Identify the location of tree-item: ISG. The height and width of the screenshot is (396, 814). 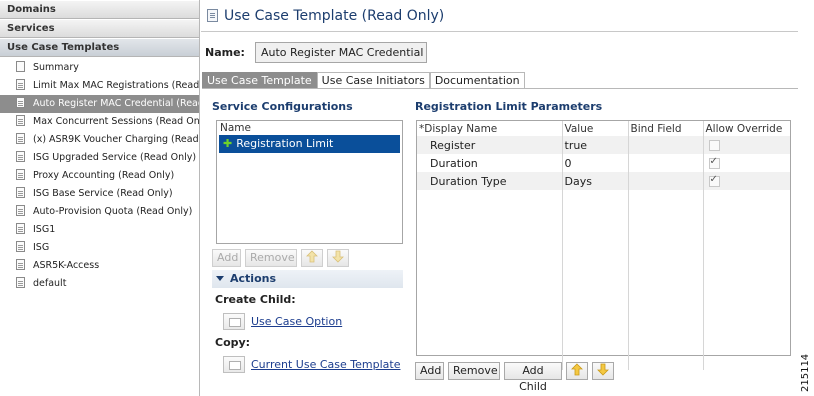
(99, 248).